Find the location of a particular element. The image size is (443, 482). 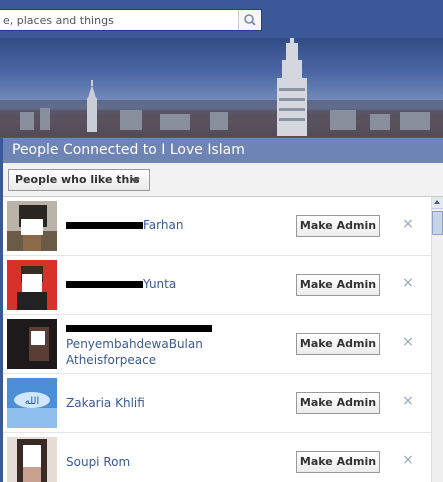

avatar: الله is located at coordinates (32, 403).